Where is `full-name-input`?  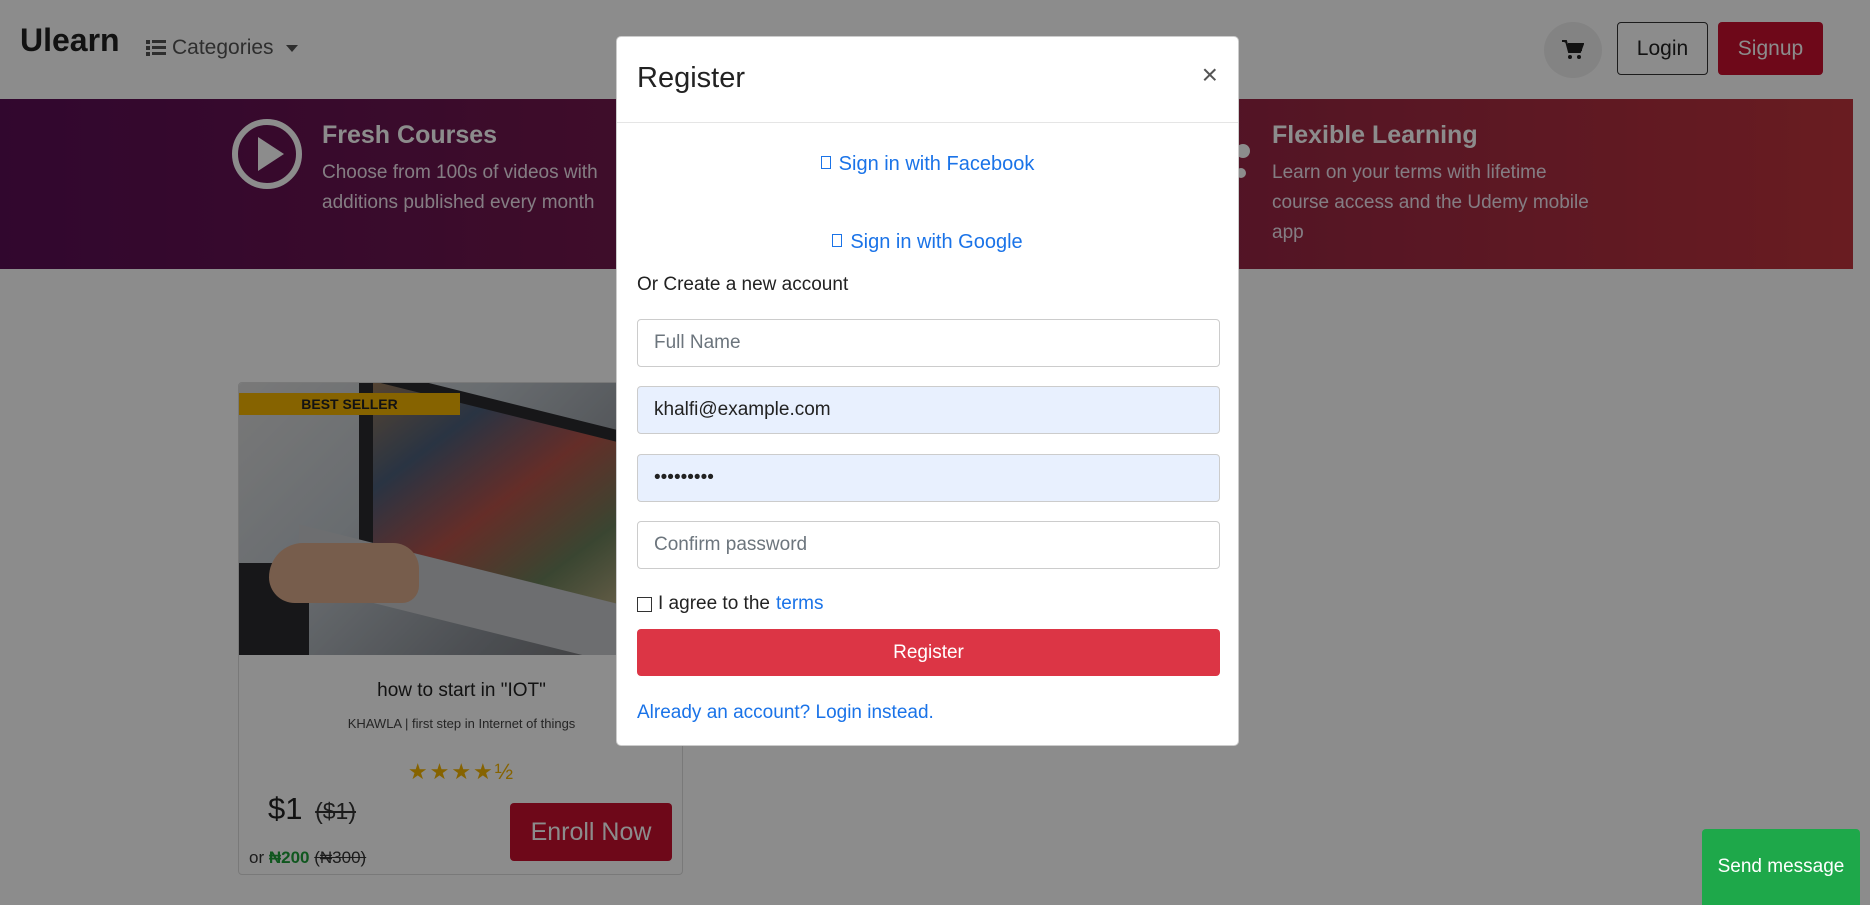
full-name-input is located at coordinates (928, 343).